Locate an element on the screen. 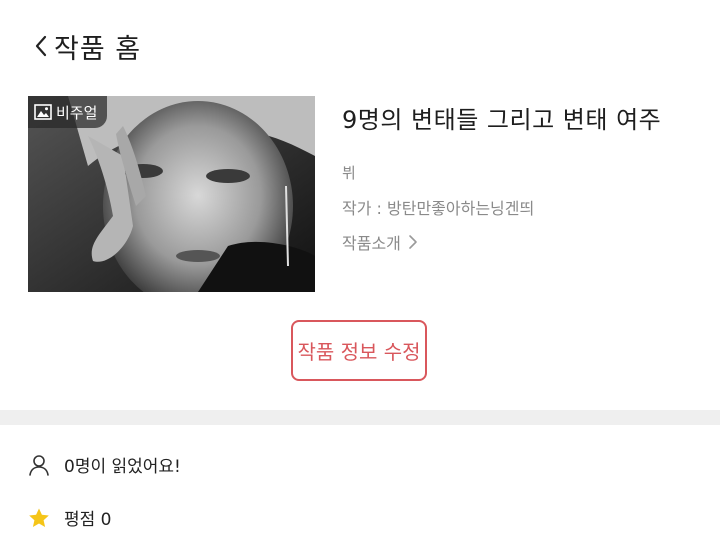 The width and height of the screenshot is (720, 540). page-title: 작품 홈 is located at coordinates (98, 49).